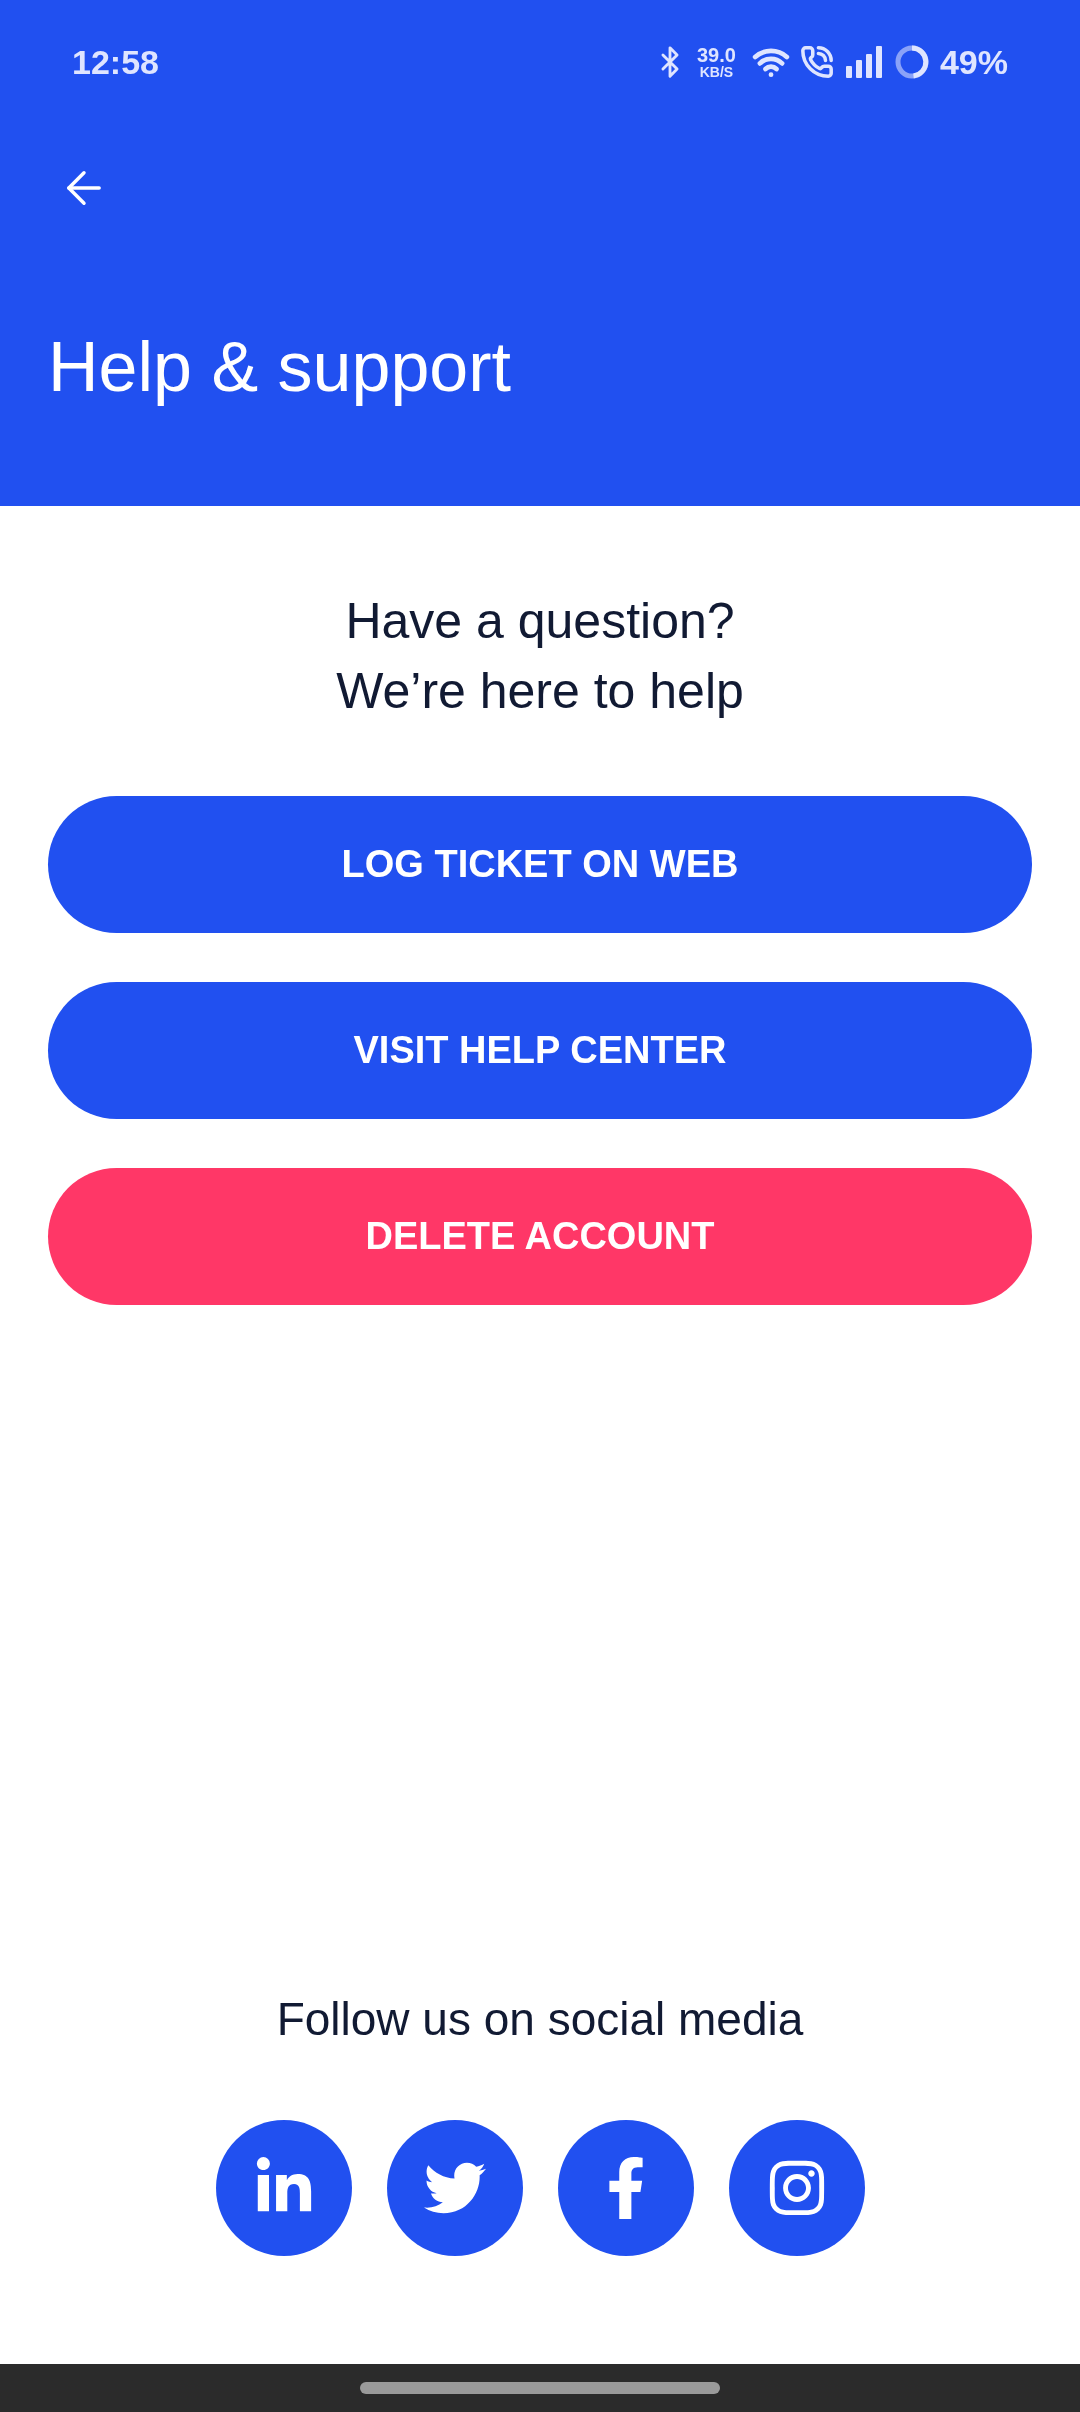 Image resolution: width=1080 pixels, height=2412 pixels. What do you see at coordinates (540, 864) in the screenshot?
I see `action-button: LOG TICKET ON WEB` at bounding box center [540, 864].